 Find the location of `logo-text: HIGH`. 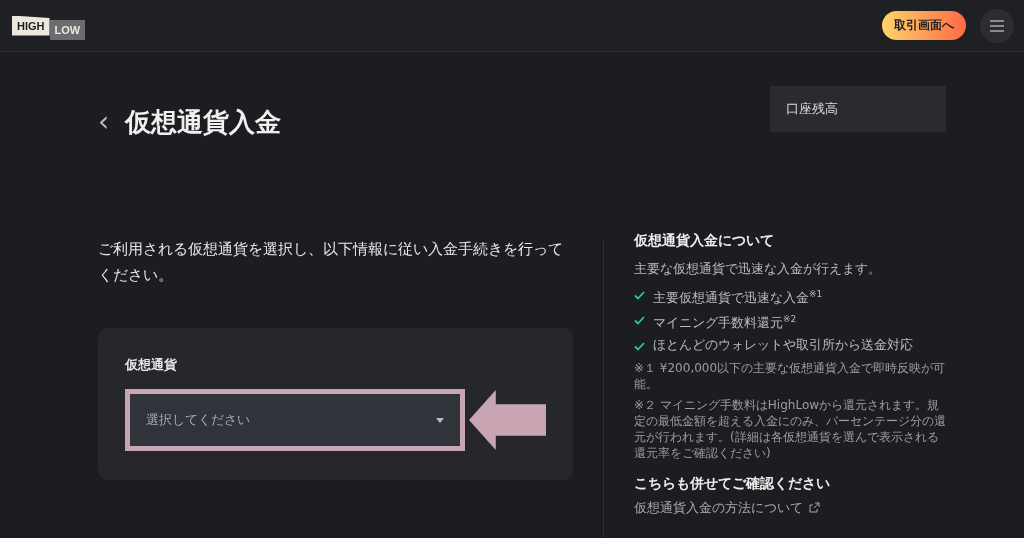

logo-text: HIGH is located at coordinates (31, 25).